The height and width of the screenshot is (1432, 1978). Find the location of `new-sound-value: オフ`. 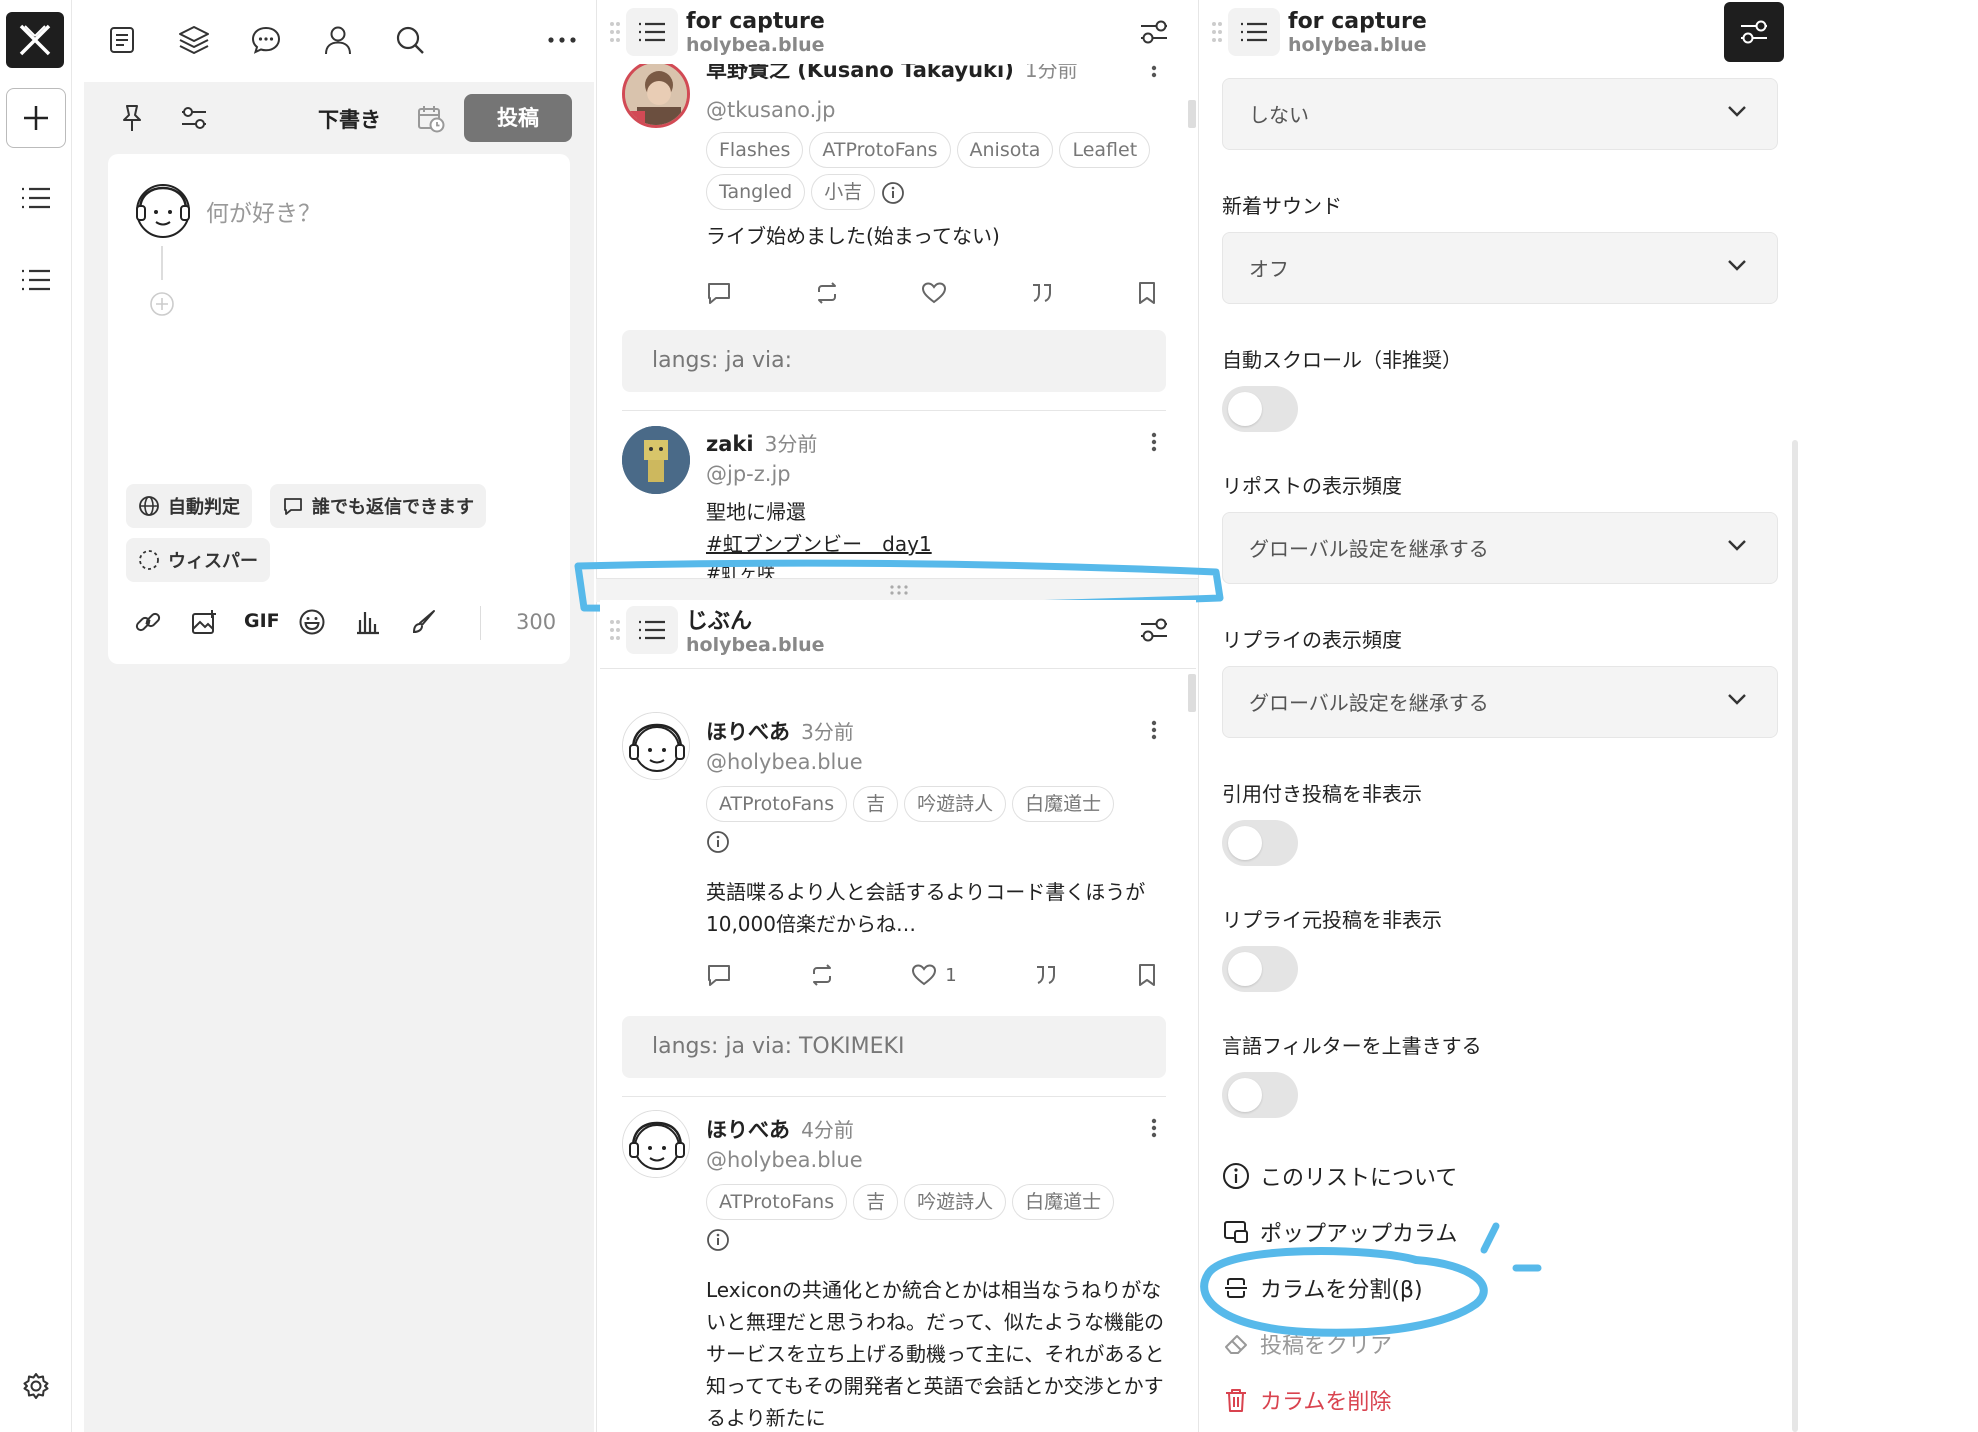

new-sound-value: オフ is located at coordinates (1269, 269).